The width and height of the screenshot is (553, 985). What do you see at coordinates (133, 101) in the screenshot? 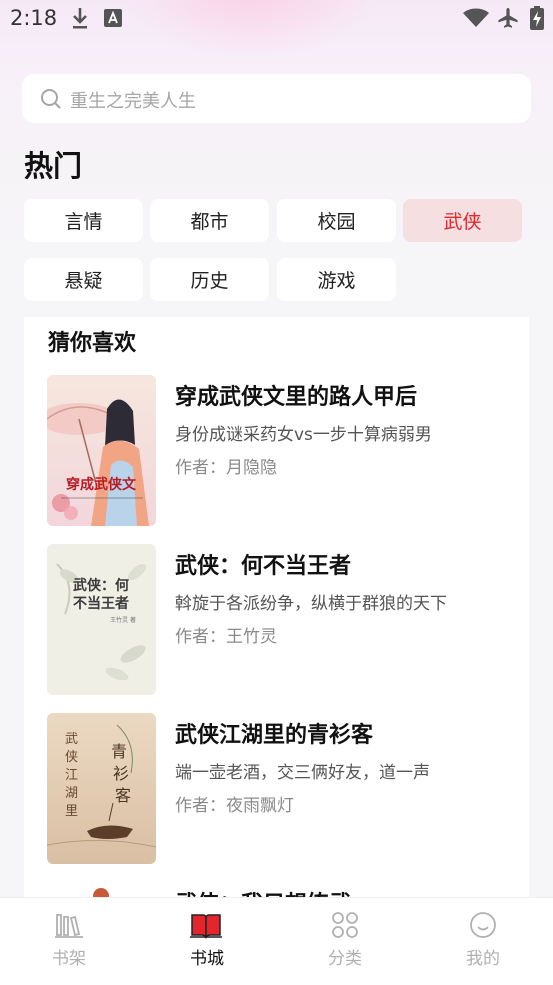
I see `search-placeholder: 重生之完美人生` at bounding box center [133, 101].